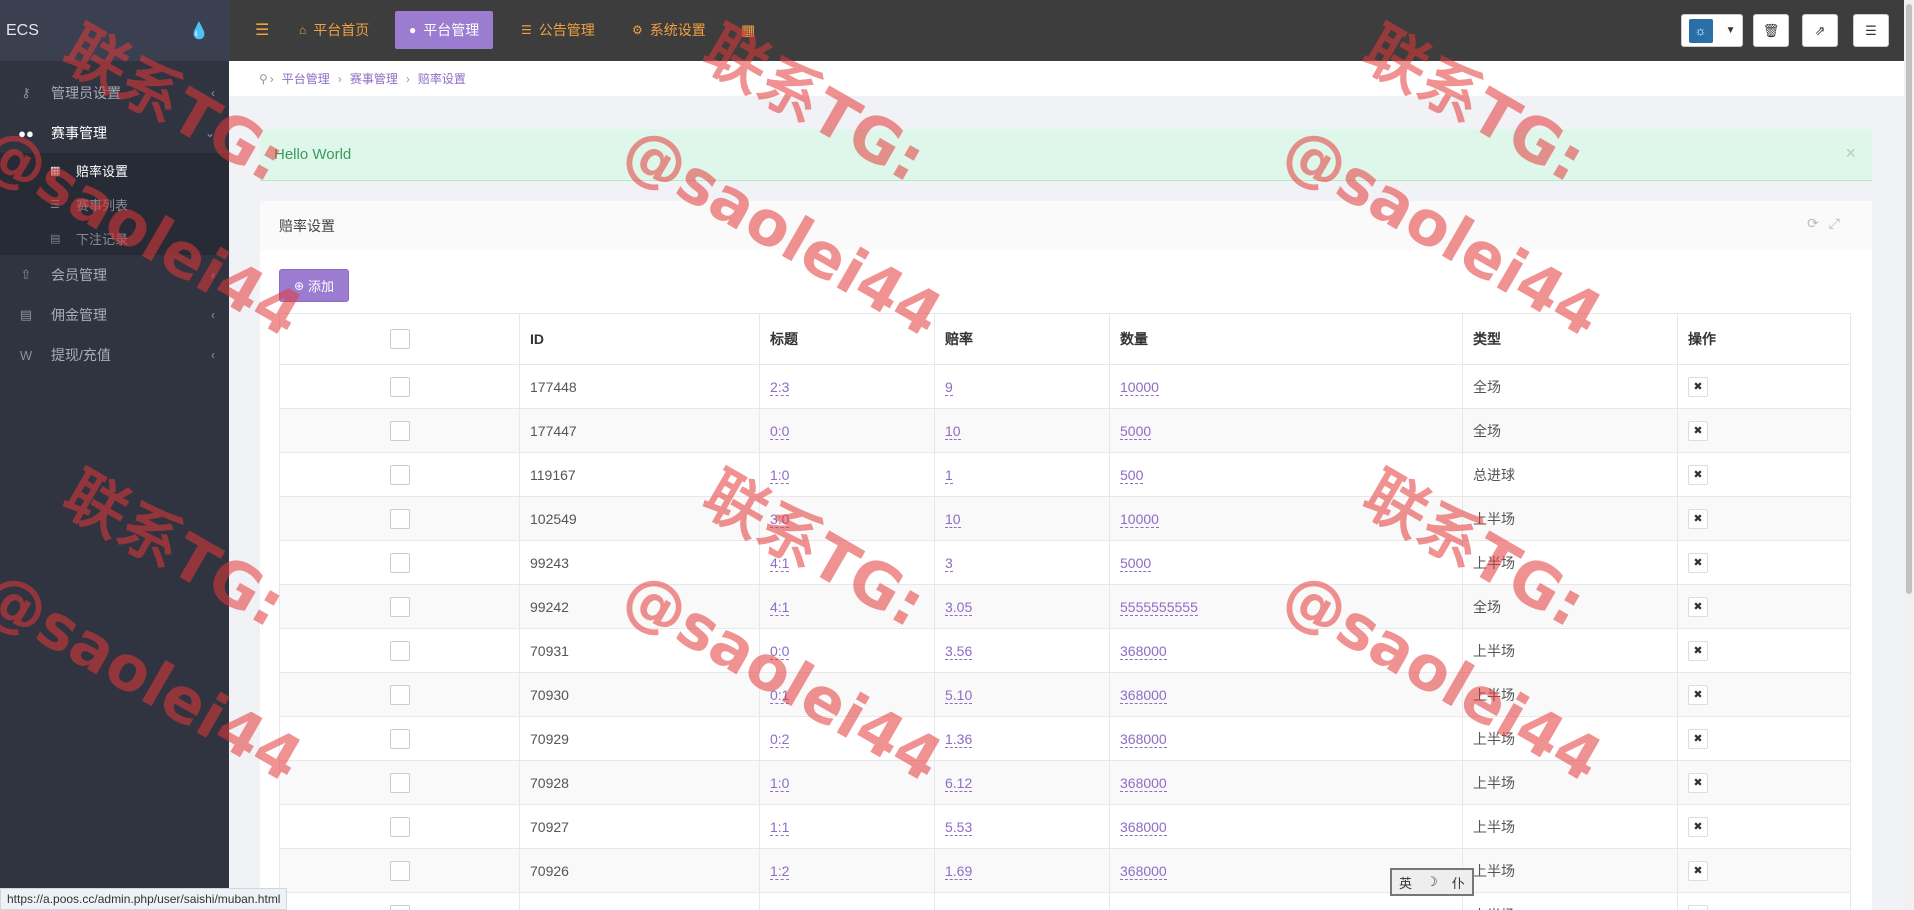 The image size is (1914, 910). I want to click on editable-odds: 5.10, so click(959, 695).